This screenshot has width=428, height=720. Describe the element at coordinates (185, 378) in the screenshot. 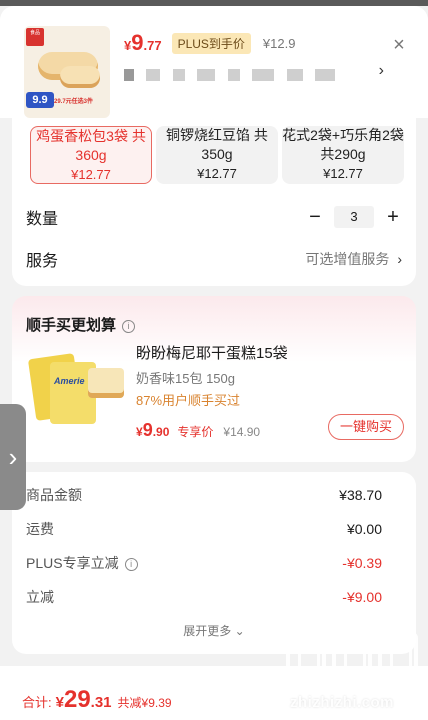

I see `bundle-product-spec: 奶香味15包 150g` at that location.